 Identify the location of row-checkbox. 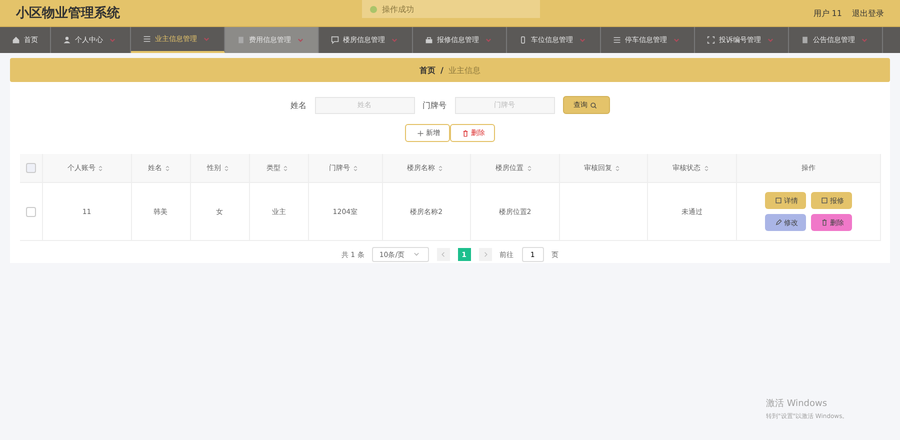
(31, 211).